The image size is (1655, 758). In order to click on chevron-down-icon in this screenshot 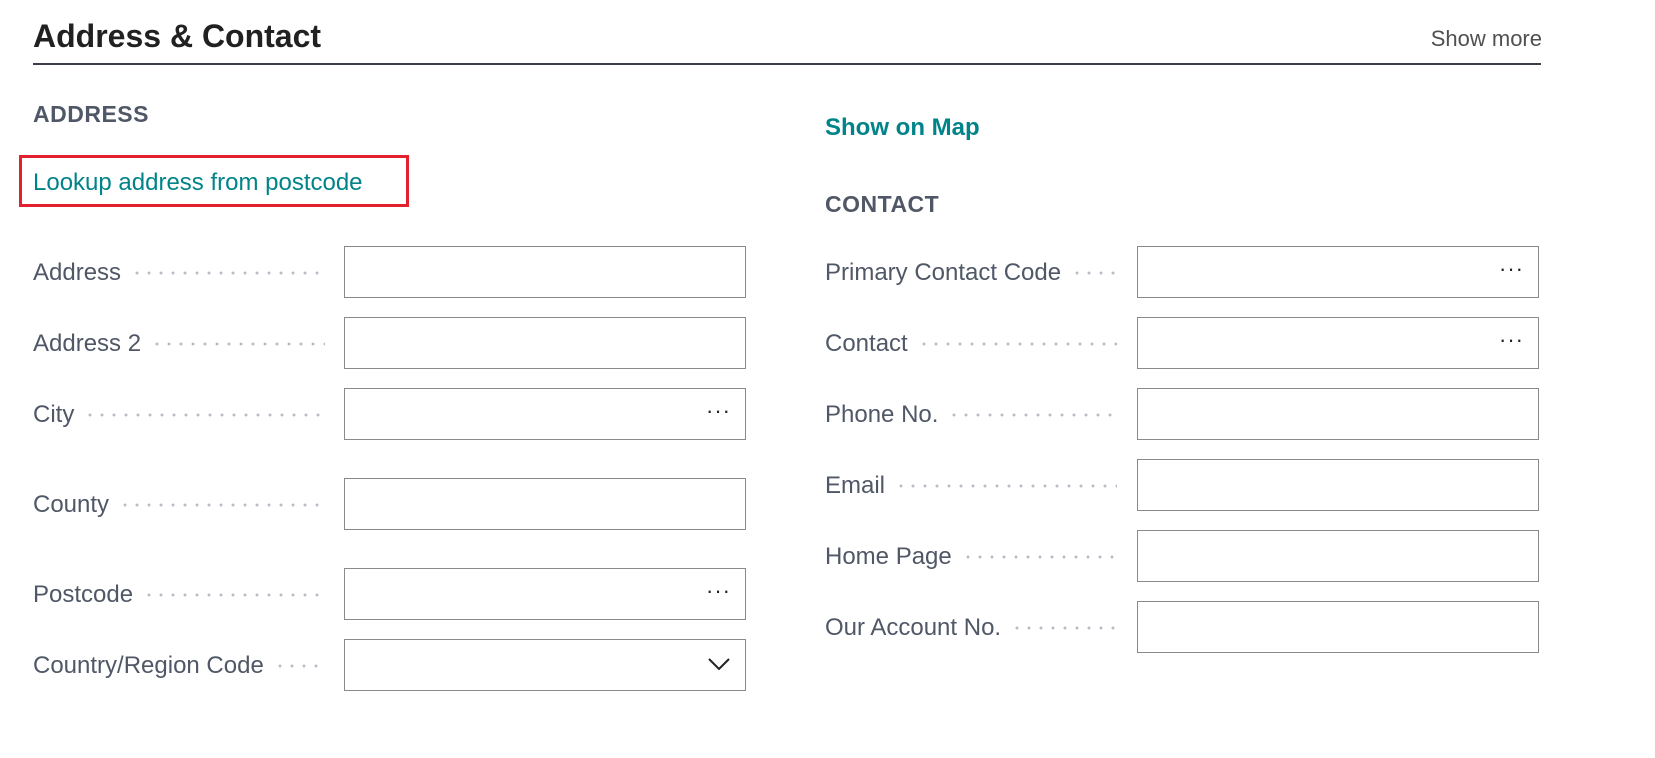, I will do `click(719, 664)`.